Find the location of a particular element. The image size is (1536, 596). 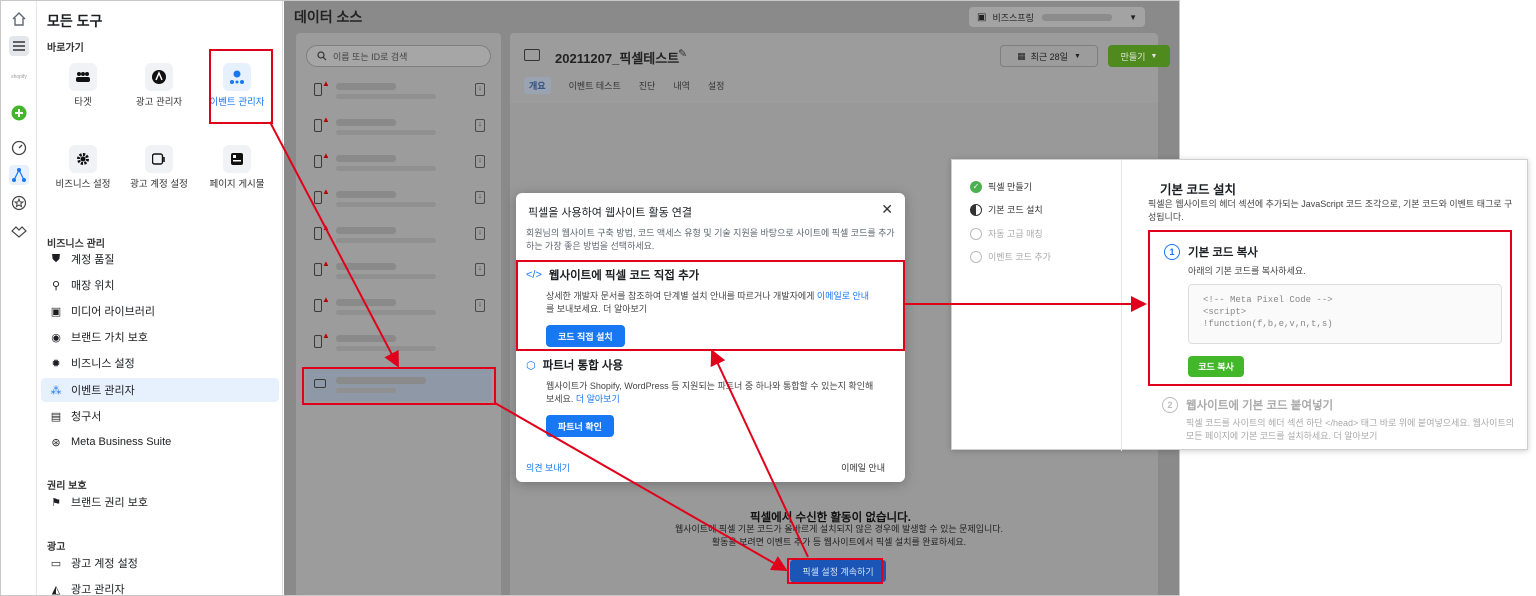

shortcut-label: 페이지 게시물 is located at coordinates (237, 184).